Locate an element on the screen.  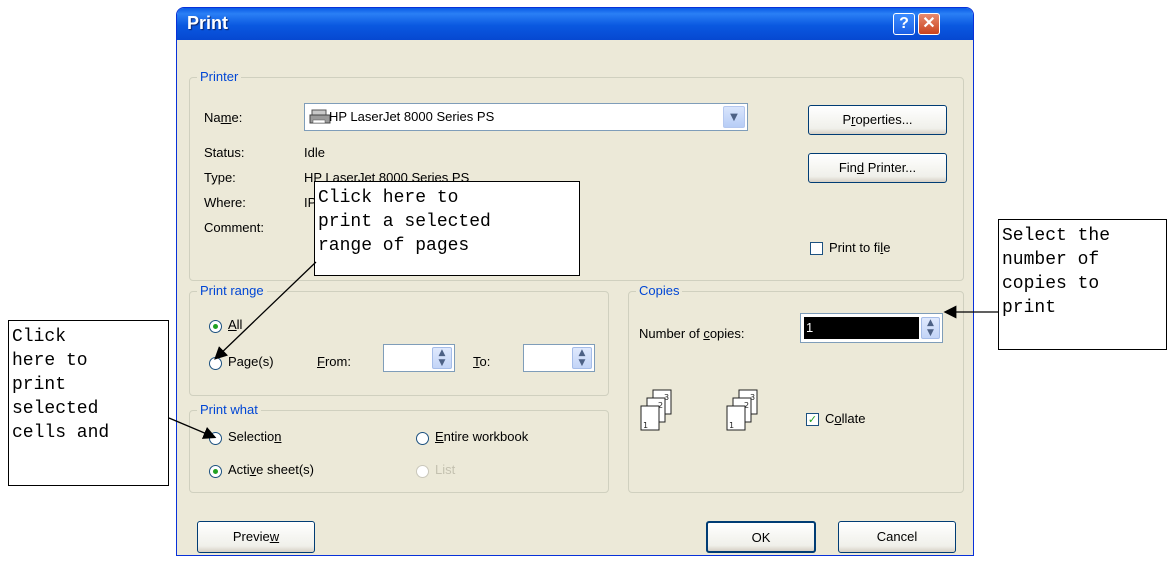
arrow-to-pages is located at coordinates (265, 310).